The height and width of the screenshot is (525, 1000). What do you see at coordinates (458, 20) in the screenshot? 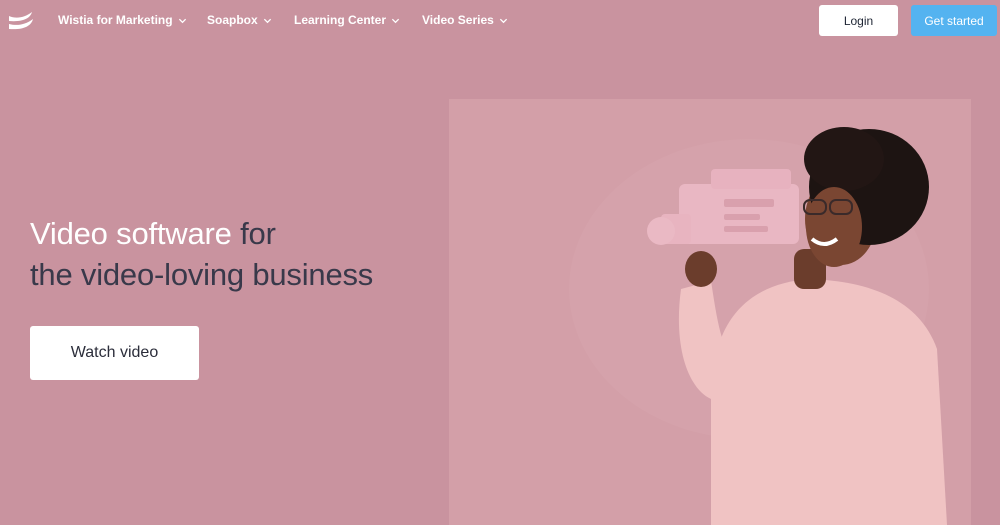
I see `nav-item-label: Video Series` at bounding box center [458, 20].